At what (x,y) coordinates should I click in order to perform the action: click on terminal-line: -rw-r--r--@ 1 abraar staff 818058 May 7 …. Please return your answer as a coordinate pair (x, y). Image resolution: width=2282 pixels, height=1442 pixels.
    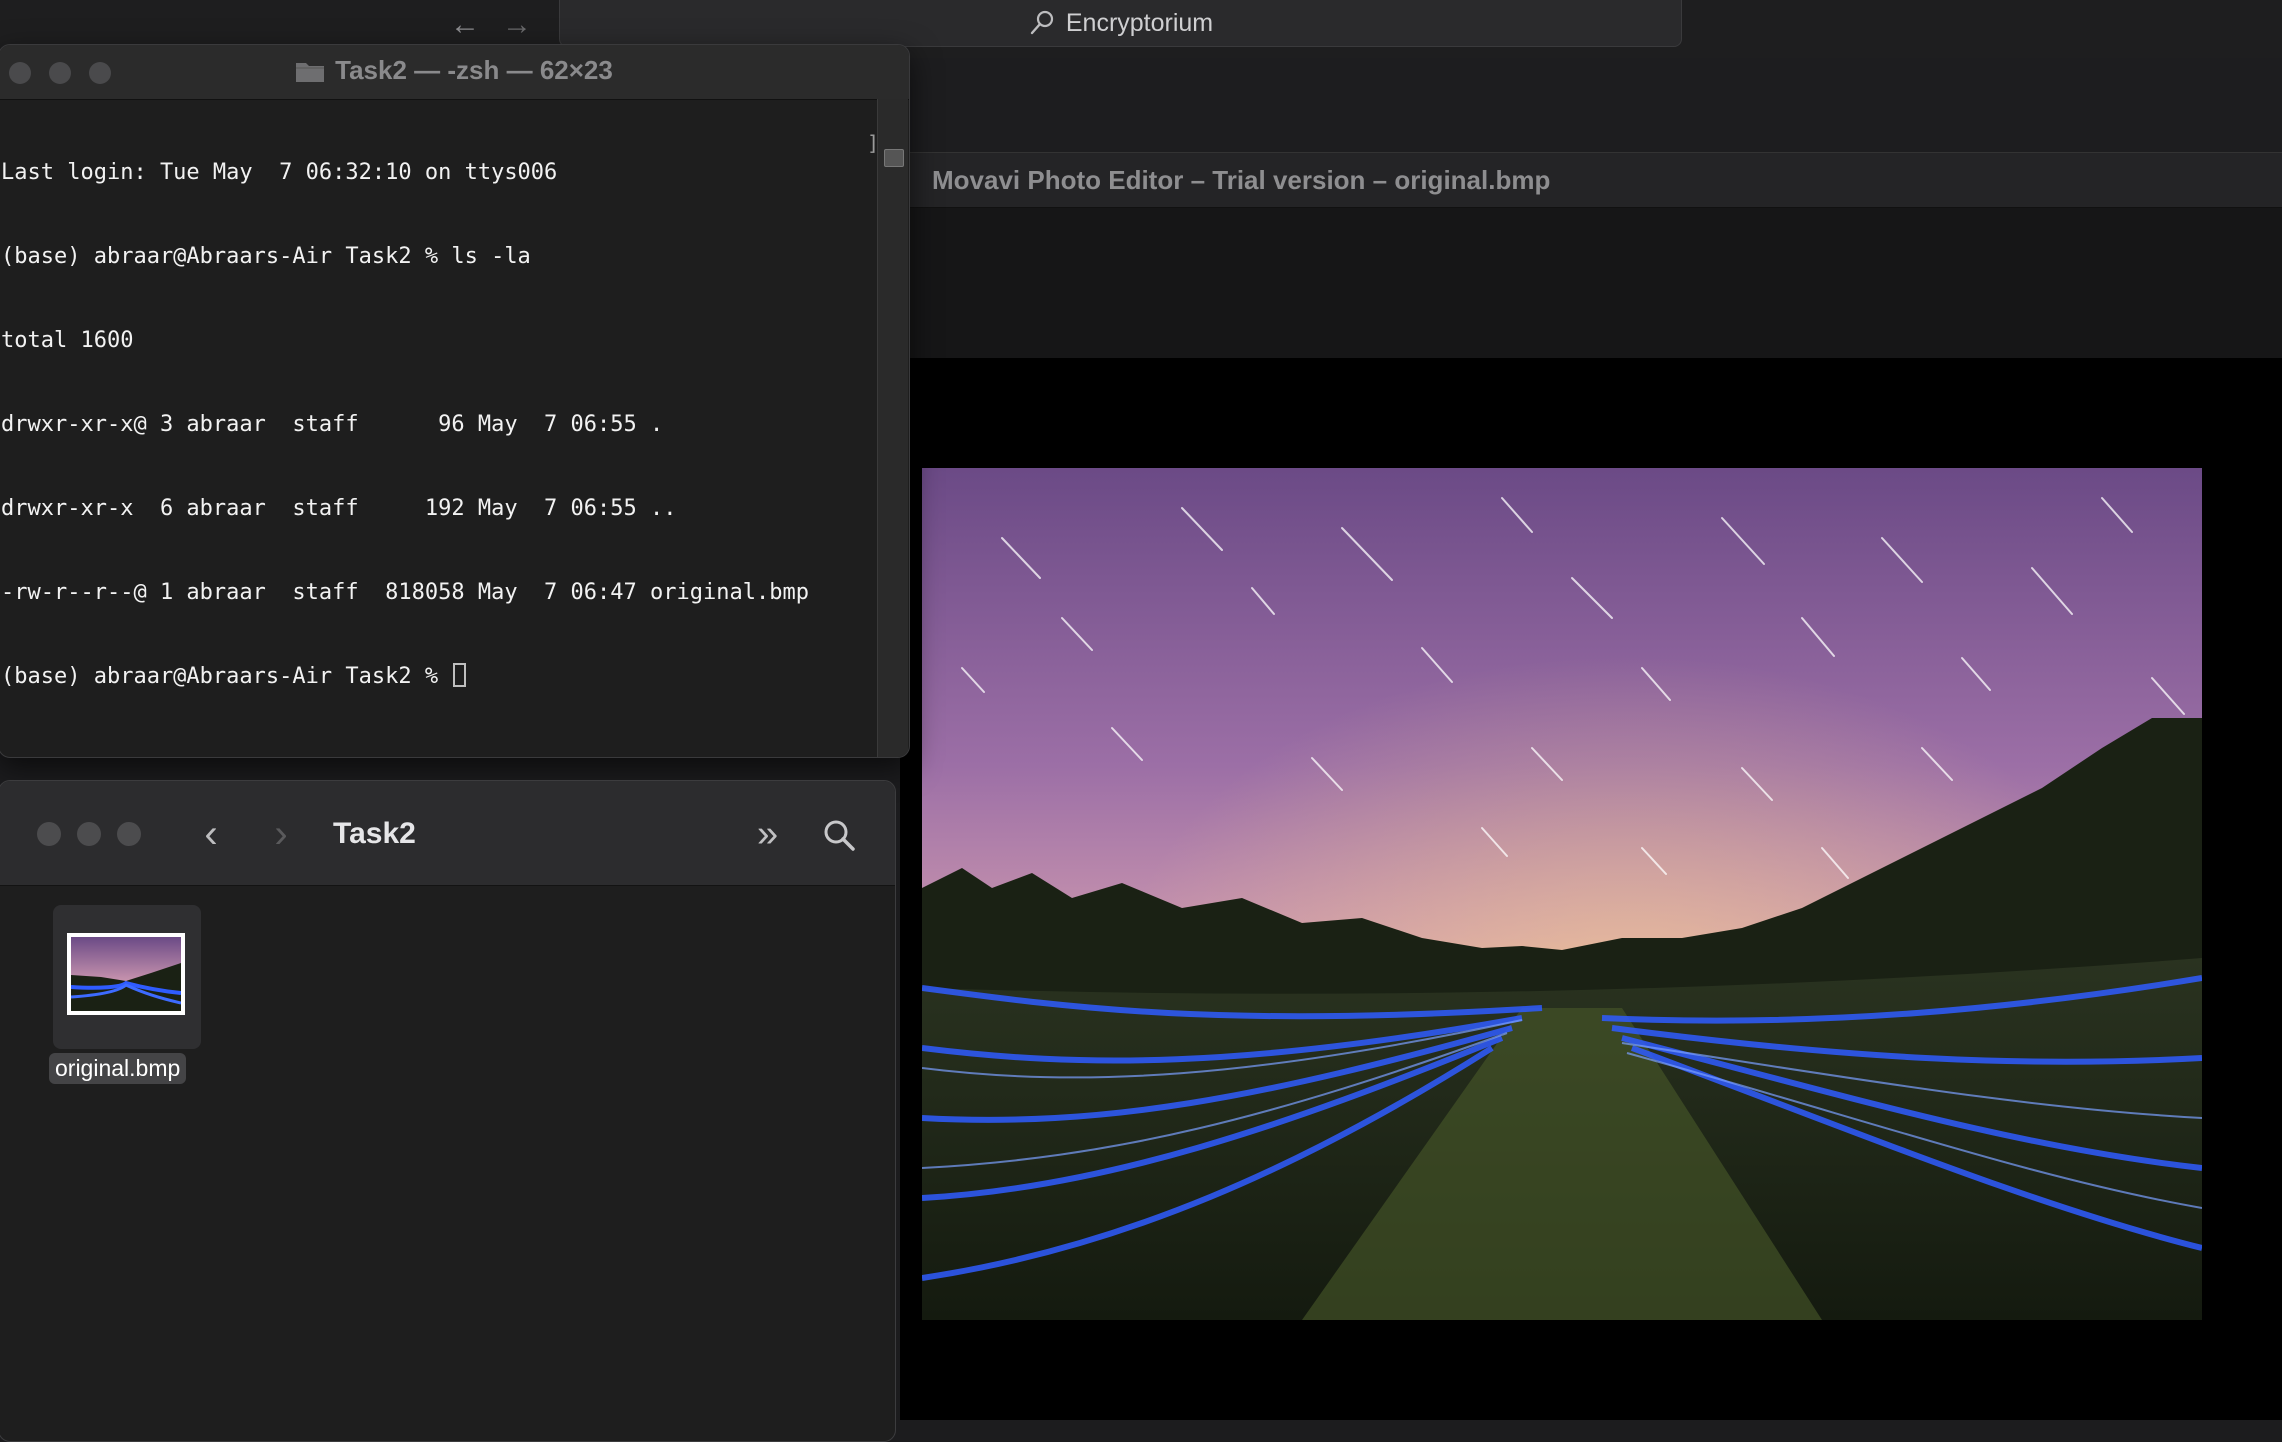
    Looking at the image, I should click on (405, 592).